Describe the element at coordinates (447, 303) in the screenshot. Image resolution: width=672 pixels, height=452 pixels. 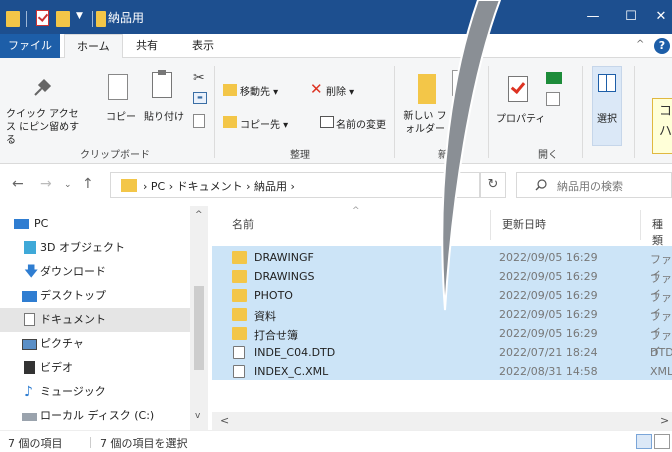
I see `table-row: PHOTO 2022/09/05 16:29 ファイ` at that location.